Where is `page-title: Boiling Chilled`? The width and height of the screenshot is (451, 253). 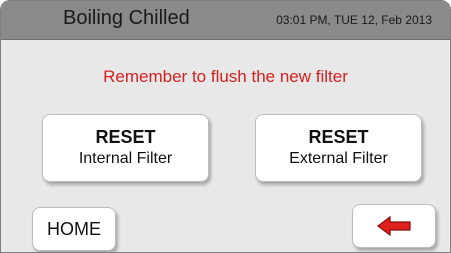
page-title: Boiling Chilled is located at coordinates (126, 18).